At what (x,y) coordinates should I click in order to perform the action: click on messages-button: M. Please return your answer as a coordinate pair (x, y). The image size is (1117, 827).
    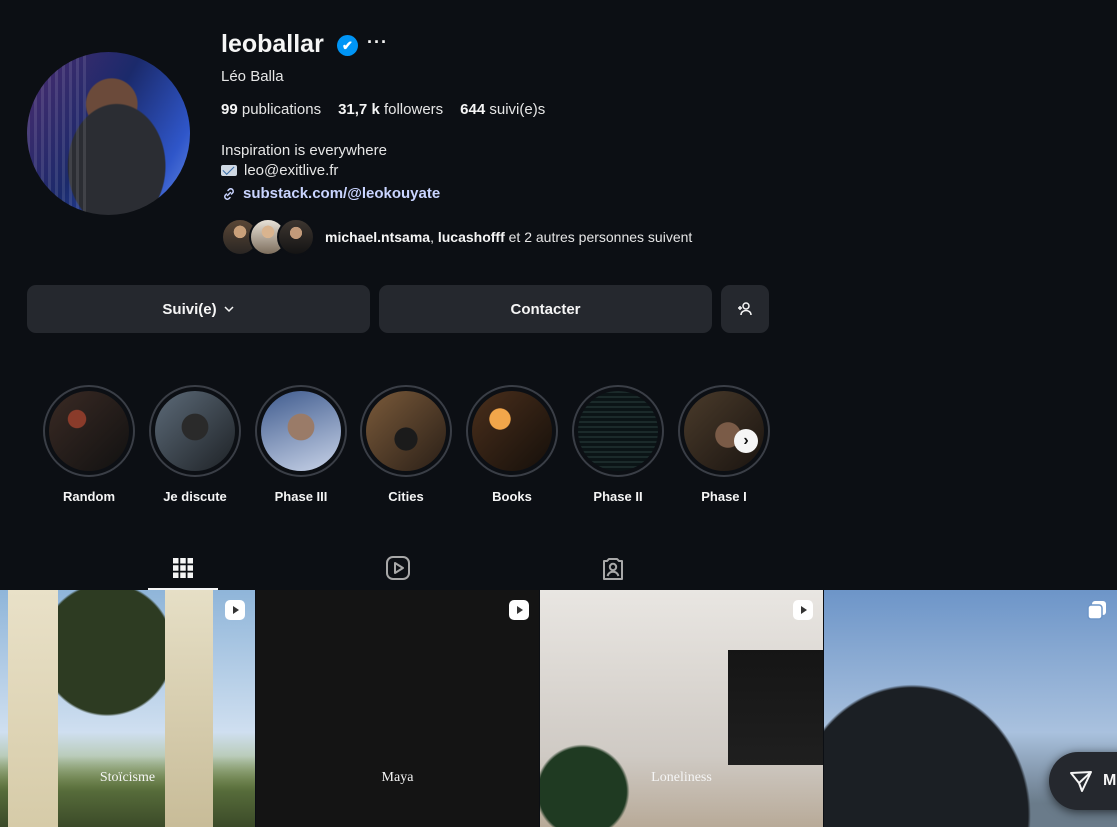
    Looking at the image, I should click on (1083, 781).